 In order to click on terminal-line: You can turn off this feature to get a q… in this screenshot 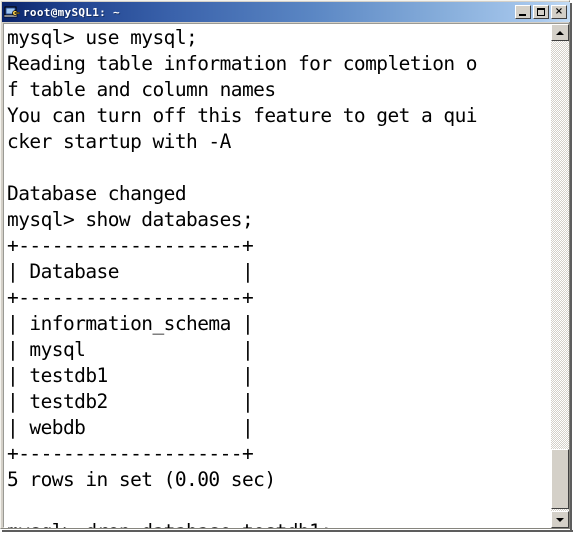, I will do `click(242, 115)`.